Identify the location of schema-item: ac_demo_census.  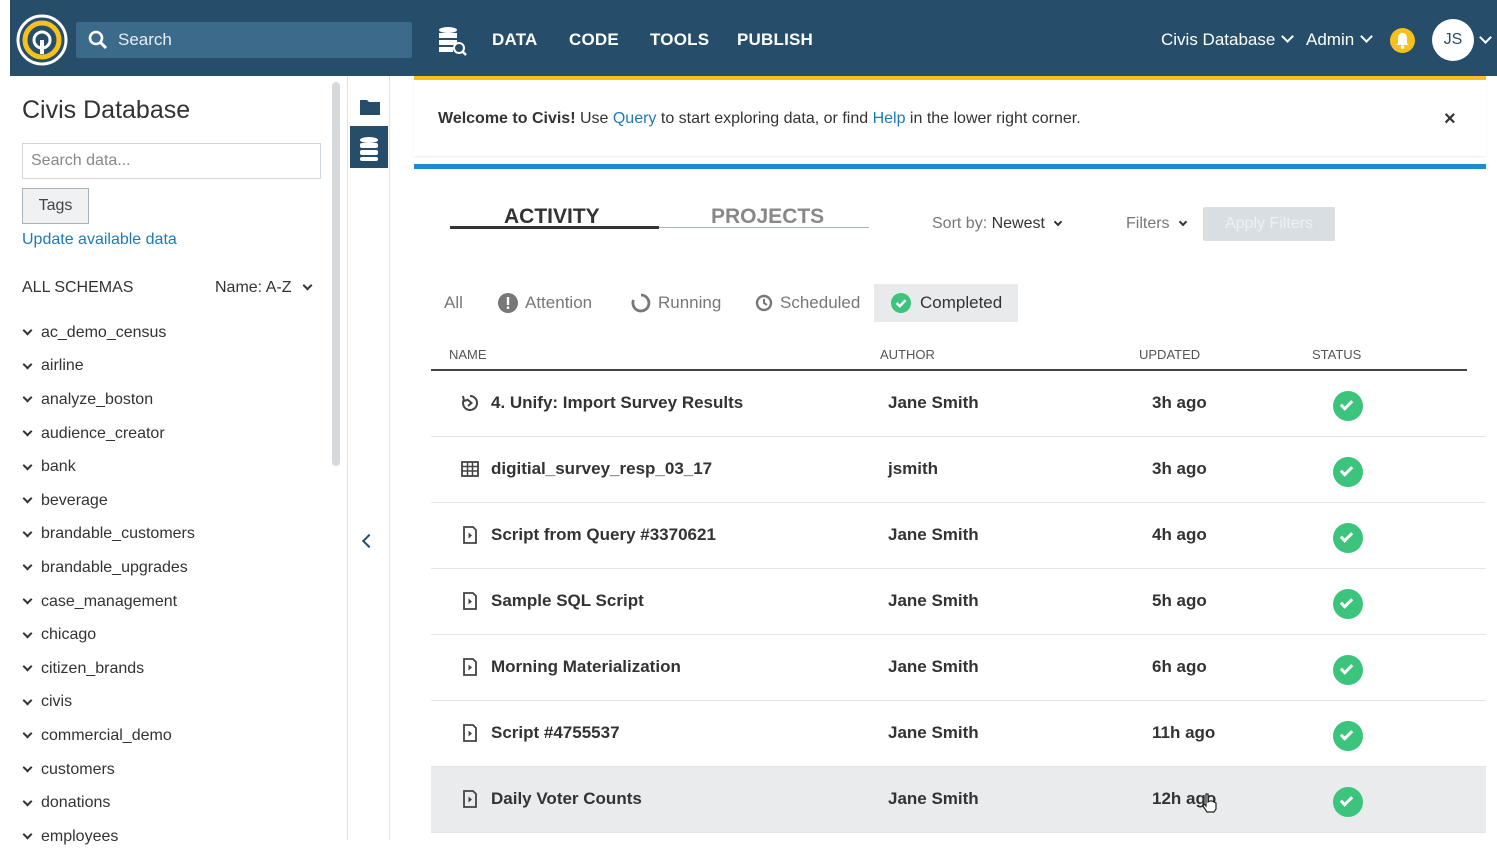
(108, 333).